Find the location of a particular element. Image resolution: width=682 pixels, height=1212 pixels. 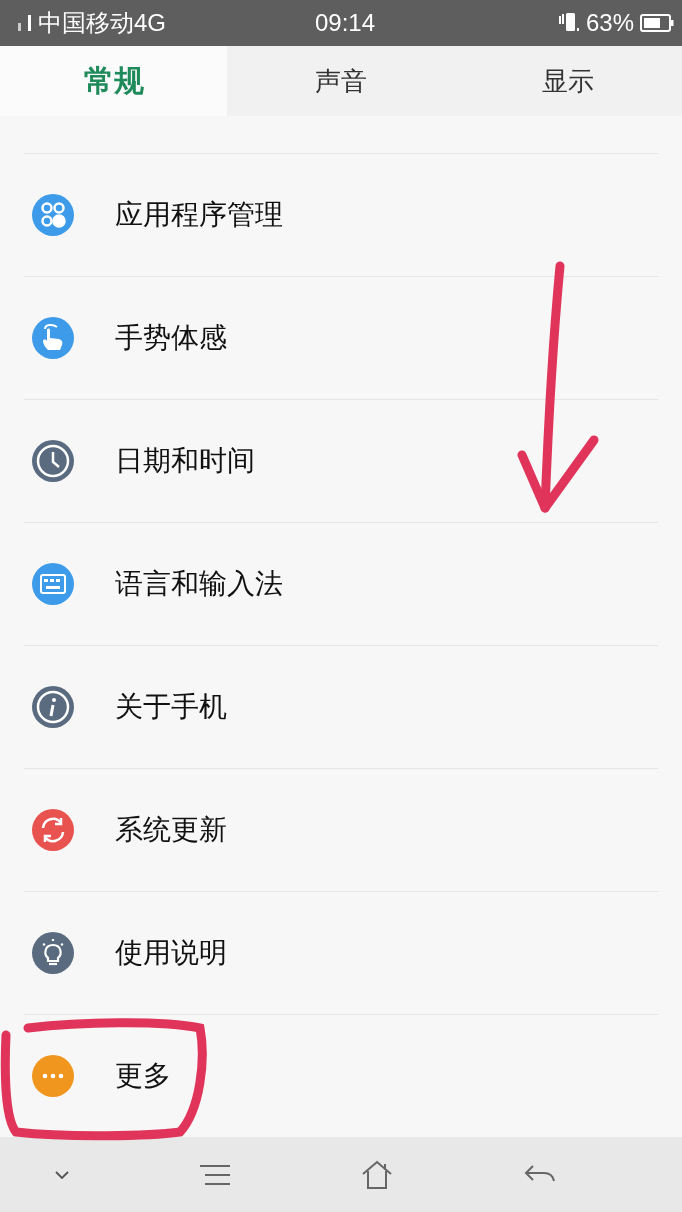

carrier-text: 中国移动4G is located at coordinates (102, 23).